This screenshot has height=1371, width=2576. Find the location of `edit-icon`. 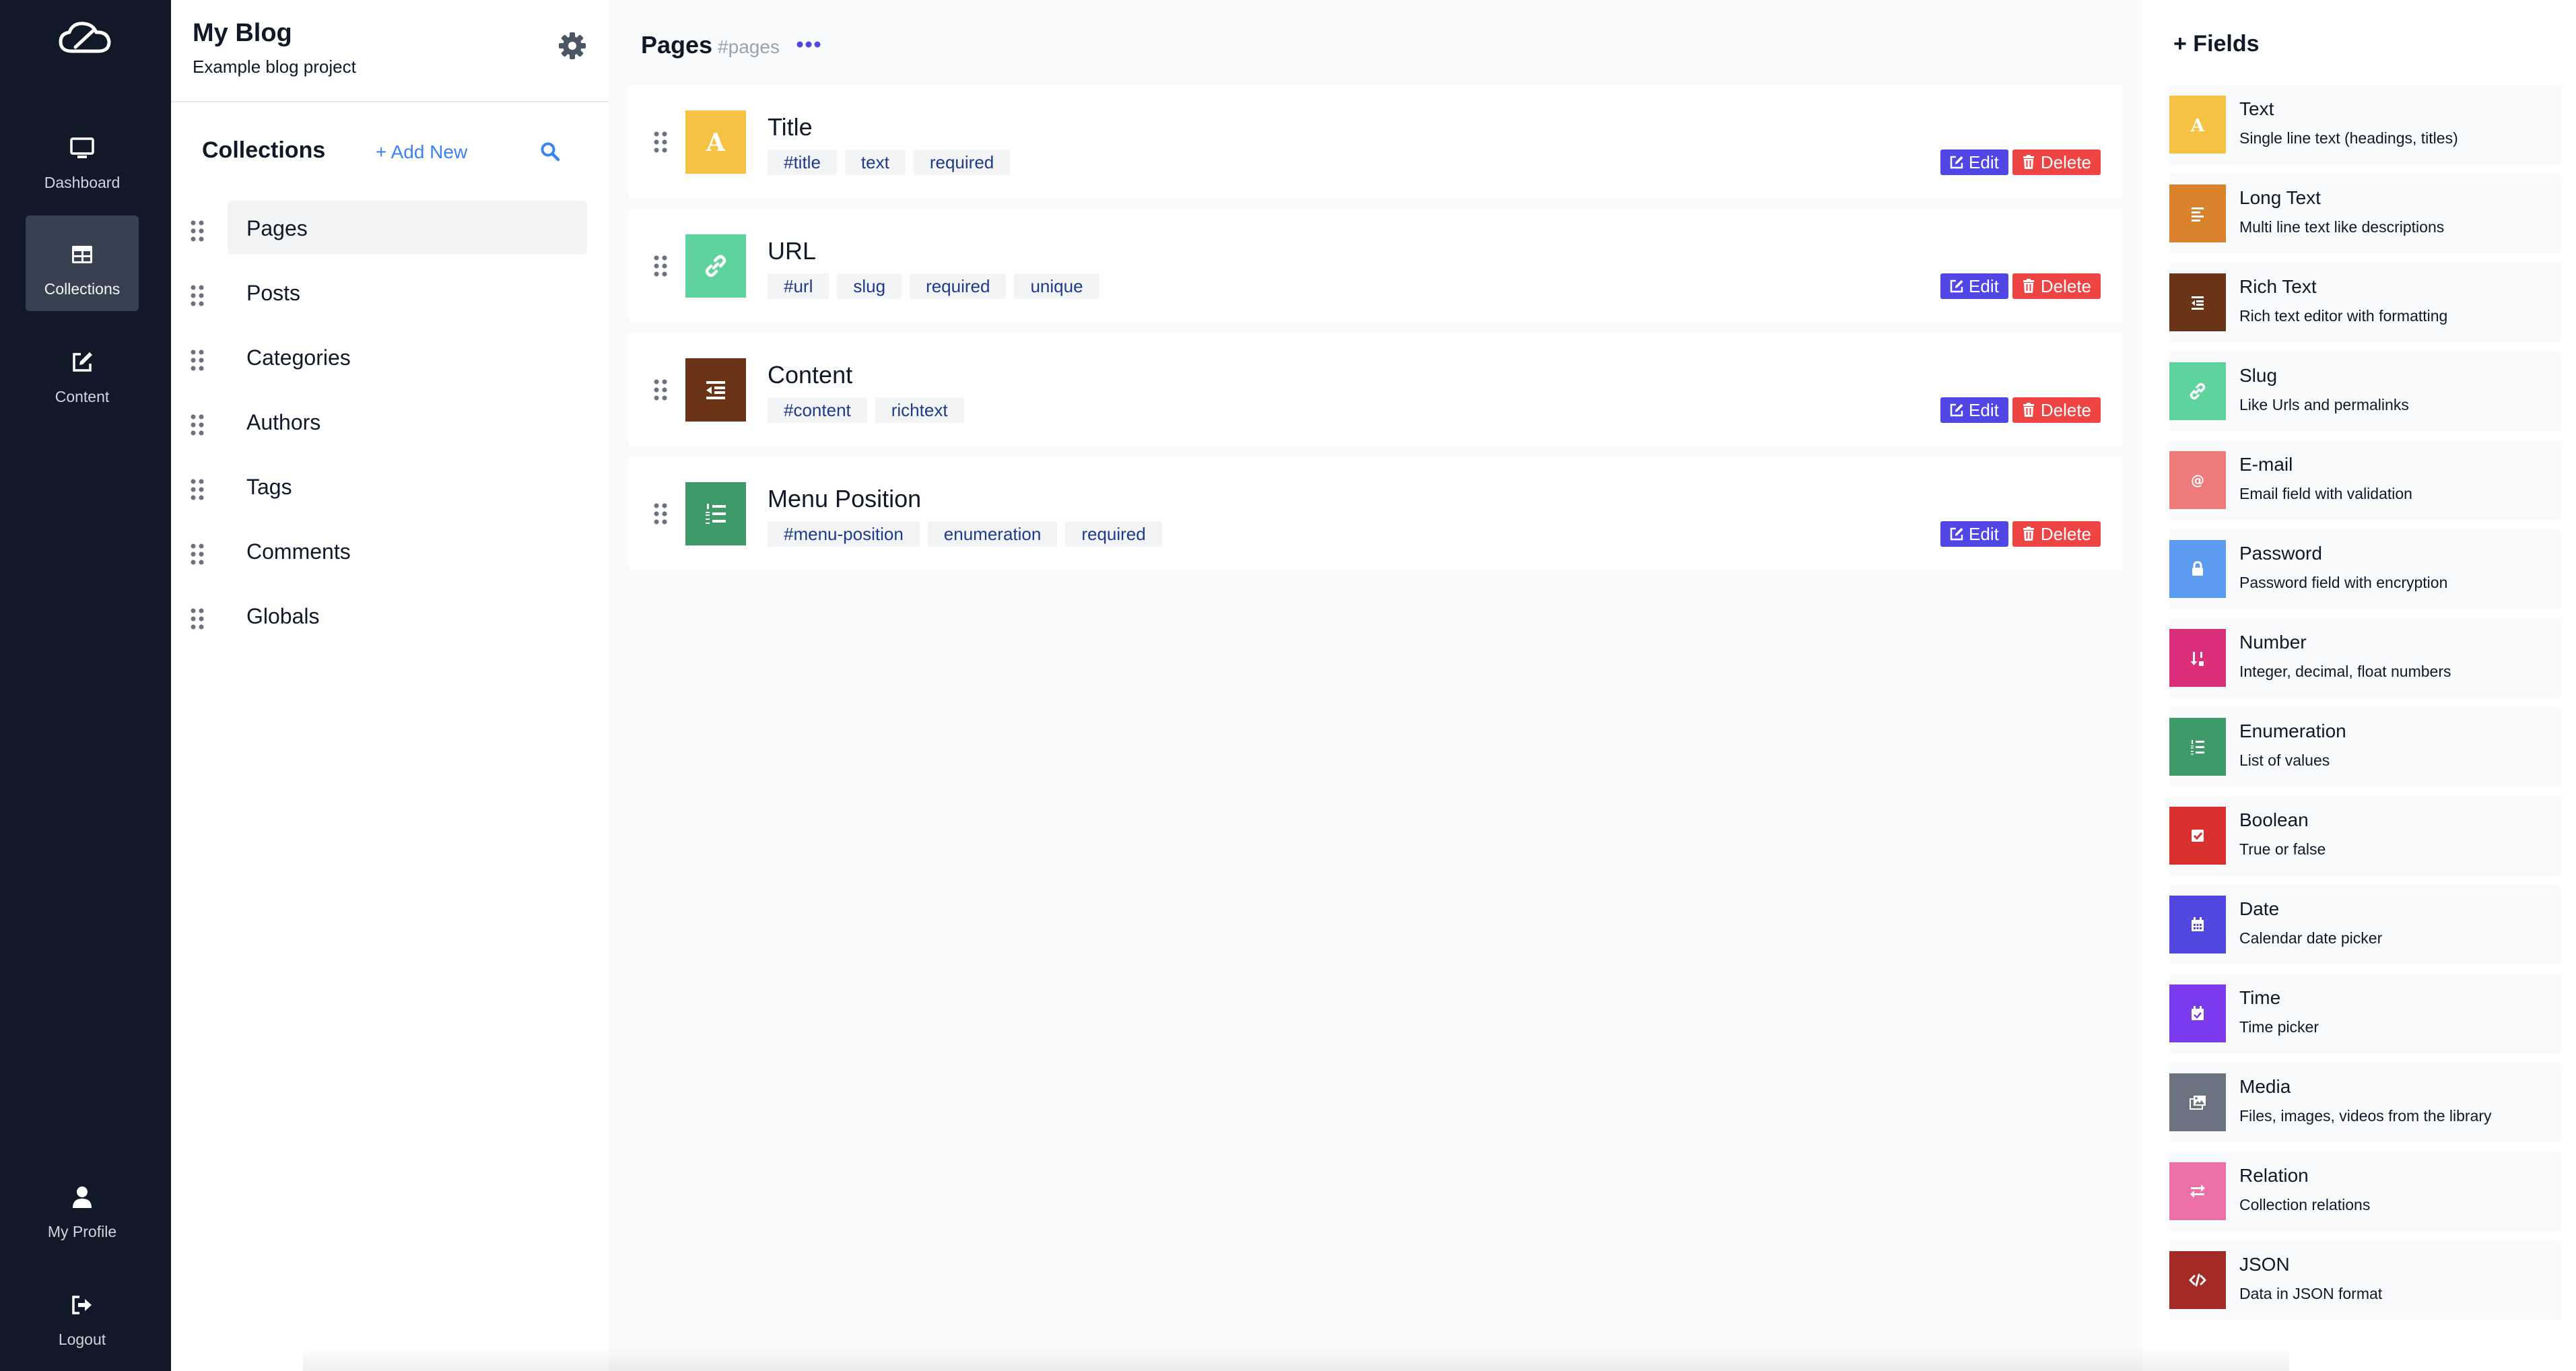

edit-icon is located at coordinates (1957, 410).